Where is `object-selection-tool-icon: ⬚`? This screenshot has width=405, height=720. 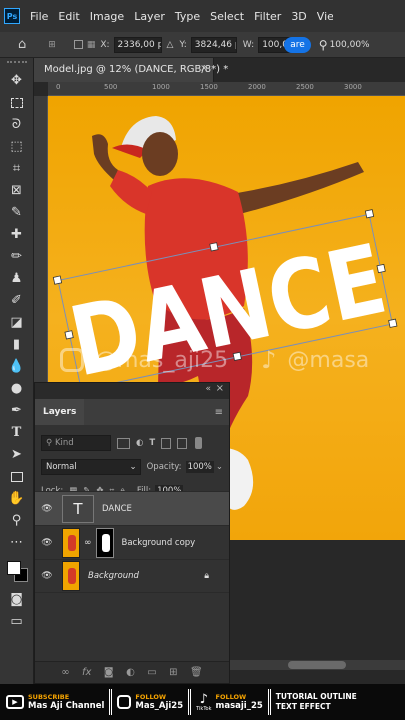 object-selection-tool-icon: ⬚ is located at coordinates (17, 146).